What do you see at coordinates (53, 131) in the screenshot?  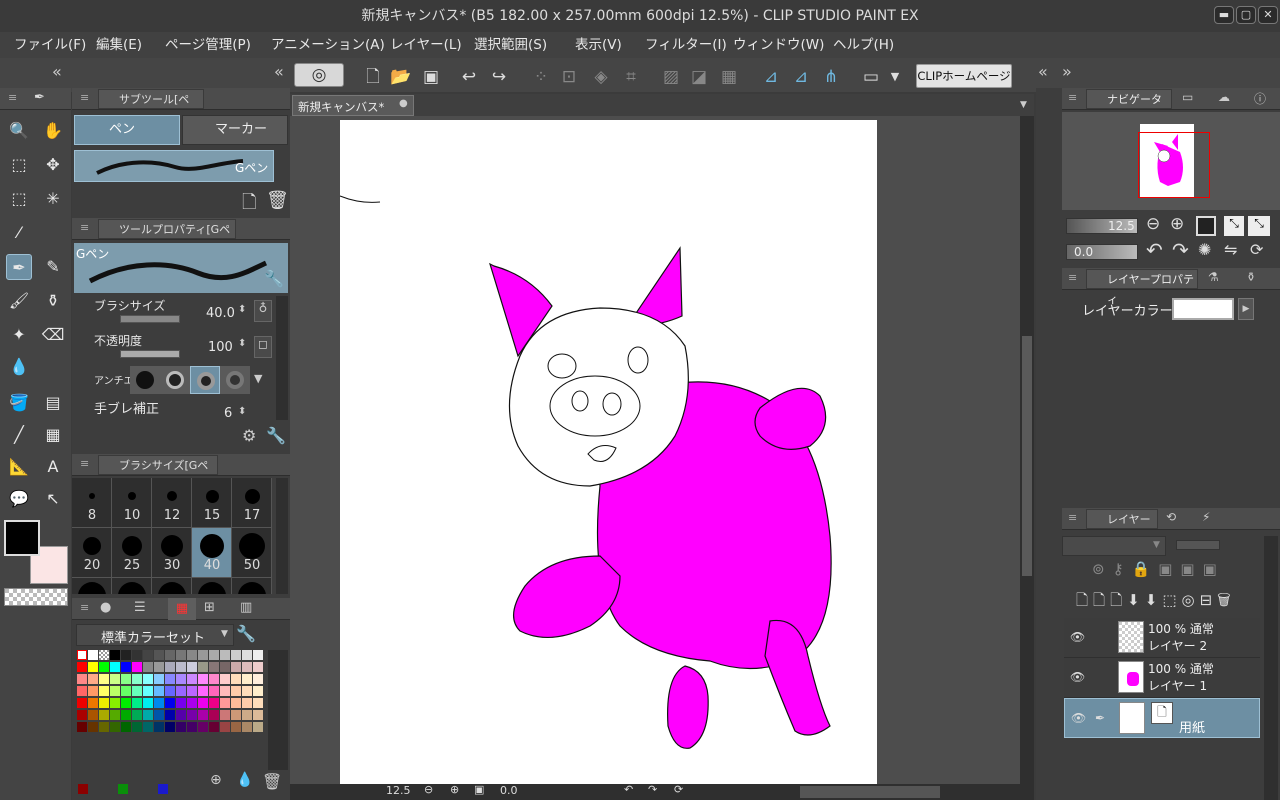 I see `hand-tool-icon: ✋` at bounding box center [53, 131].